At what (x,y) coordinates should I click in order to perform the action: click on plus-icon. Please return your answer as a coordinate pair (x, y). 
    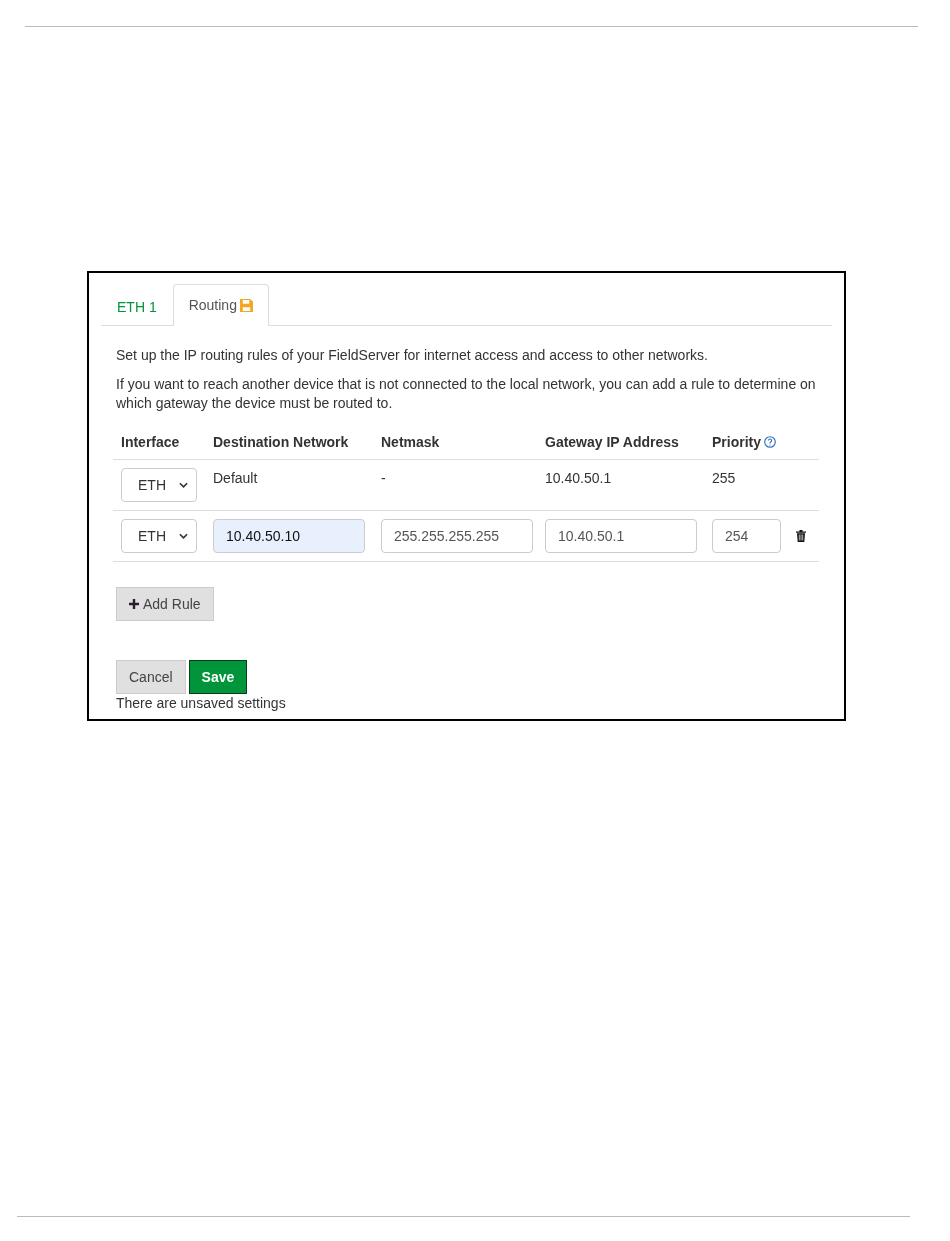
    Looking at the image, I should click on (134, 604).